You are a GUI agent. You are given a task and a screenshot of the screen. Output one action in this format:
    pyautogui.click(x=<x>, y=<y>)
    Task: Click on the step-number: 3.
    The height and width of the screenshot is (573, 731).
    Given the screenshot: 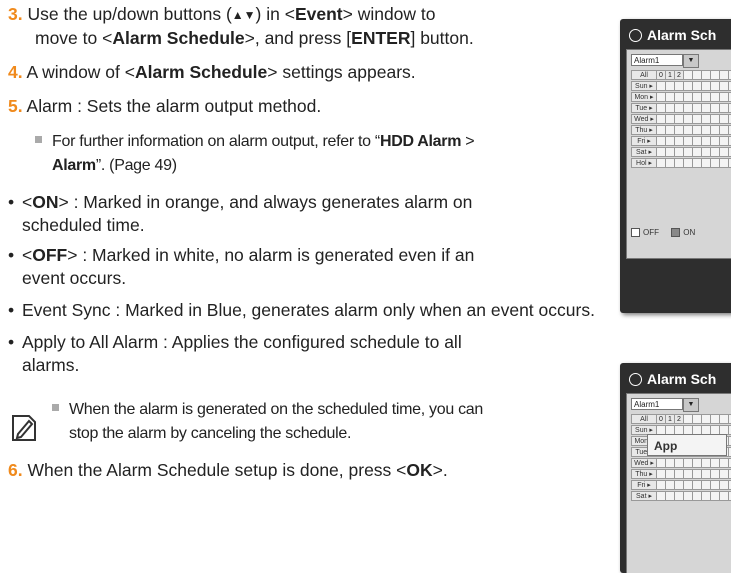 What is the action you would take?
    pyautogui.click(x=15, y=14)
    